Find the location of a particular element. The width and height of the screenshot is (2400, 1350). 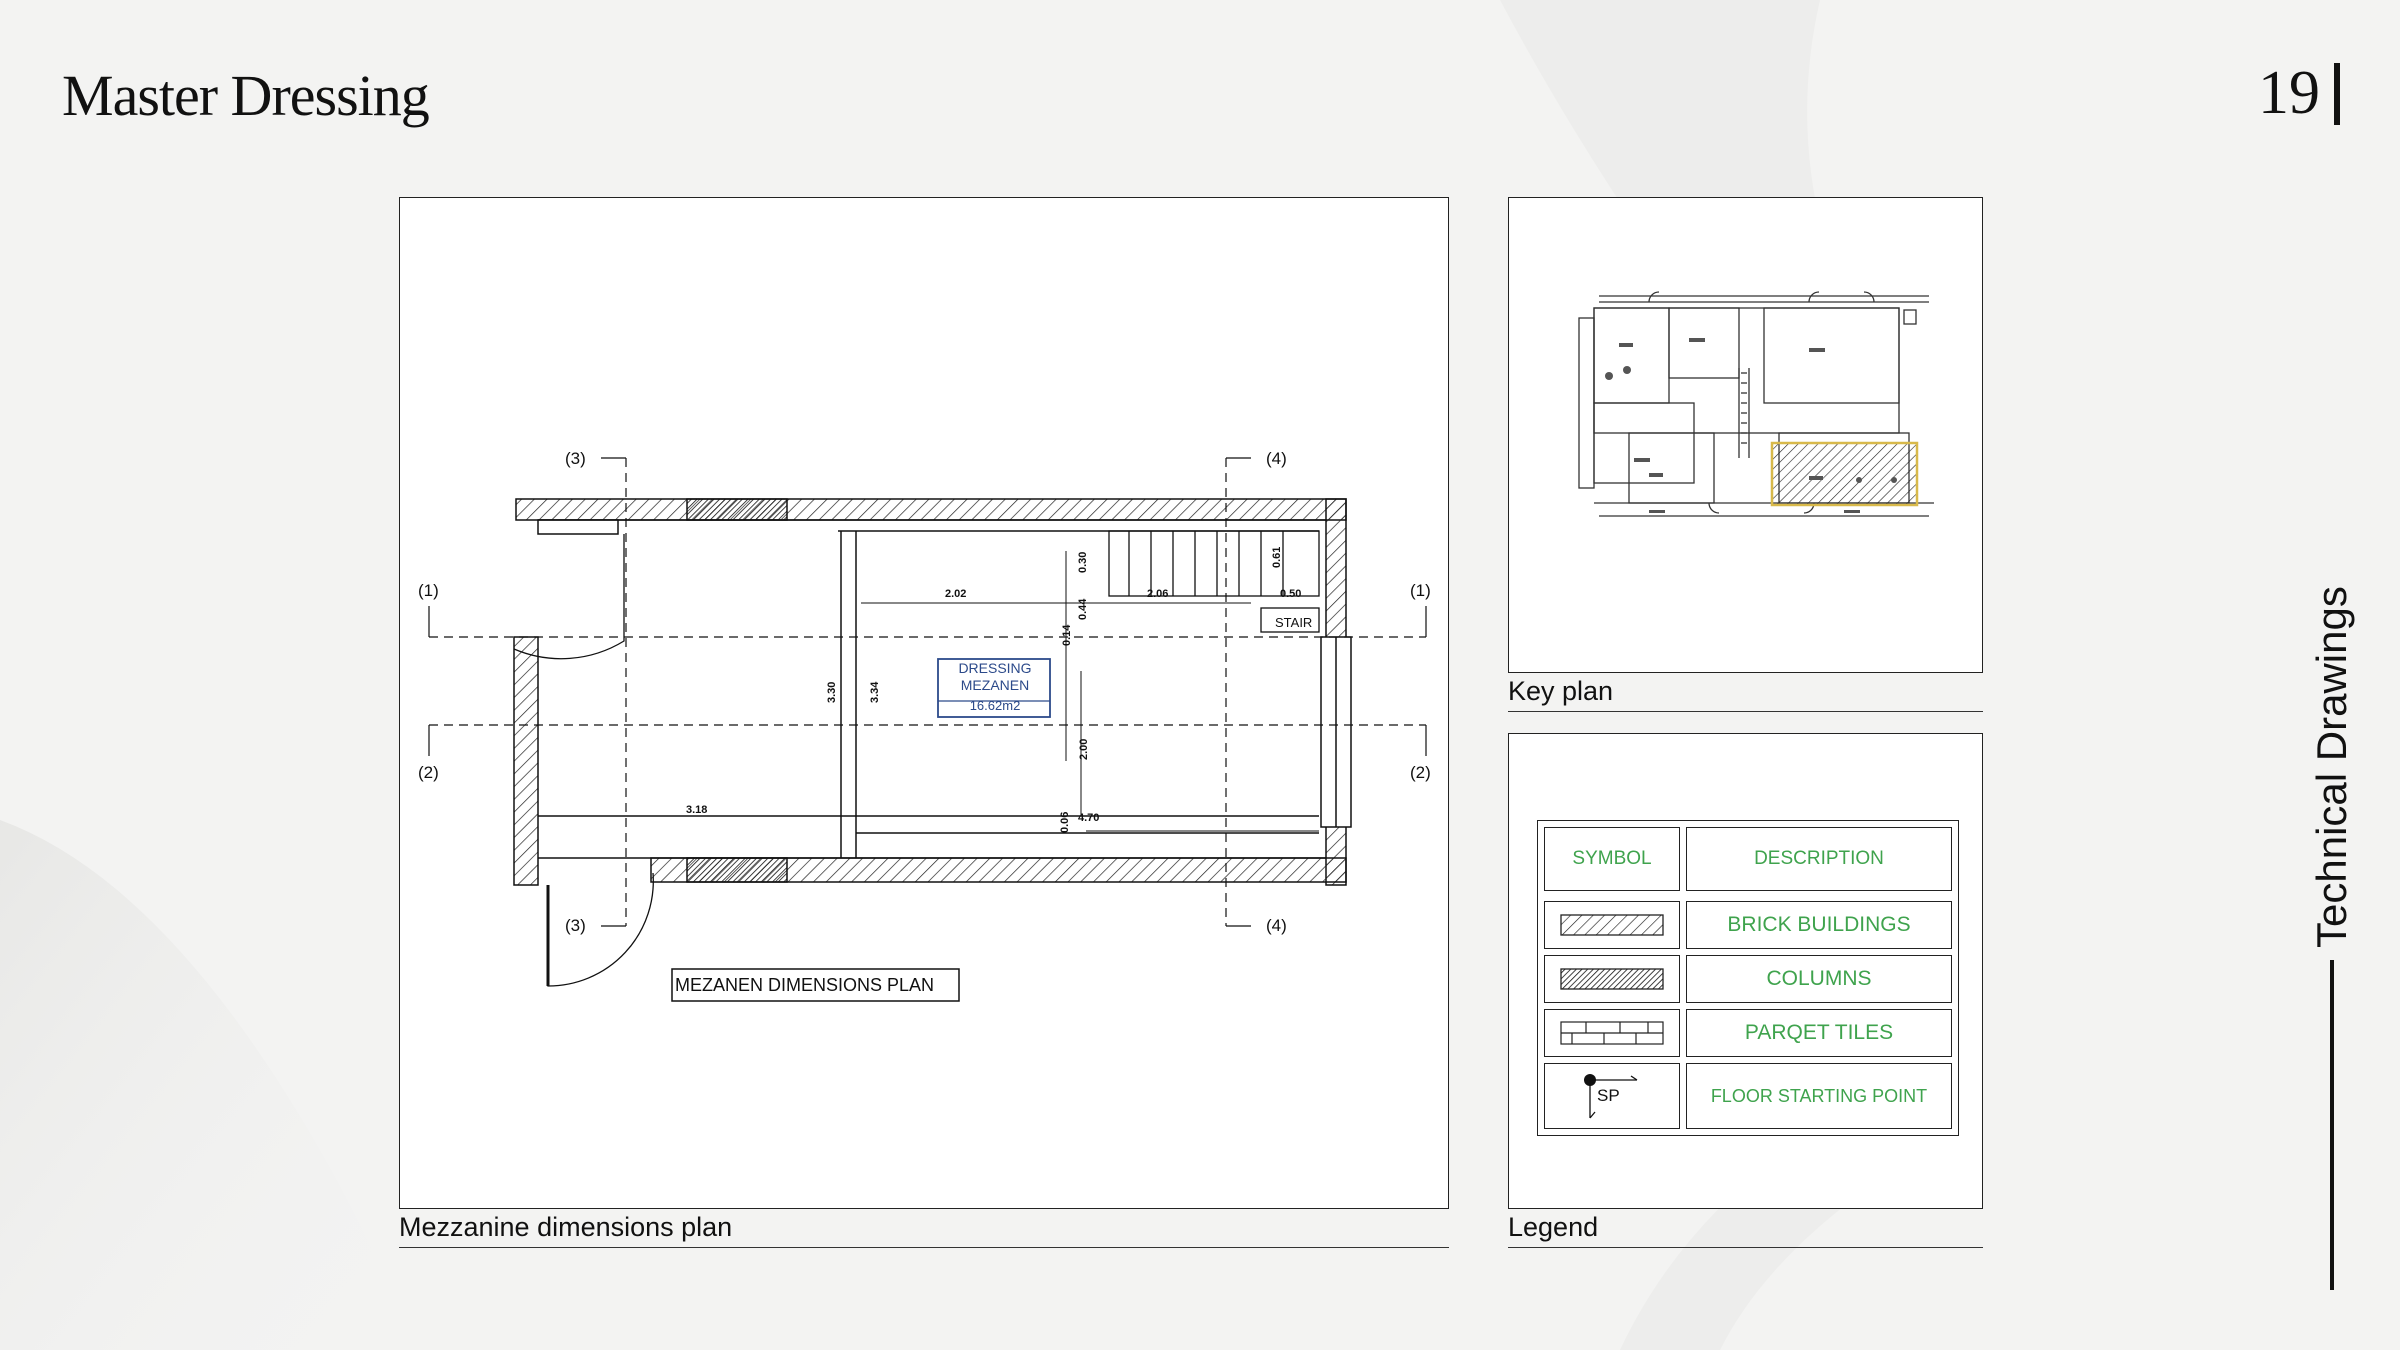

dim-0-06: 0.06 is located at coordinates (1065, 822).